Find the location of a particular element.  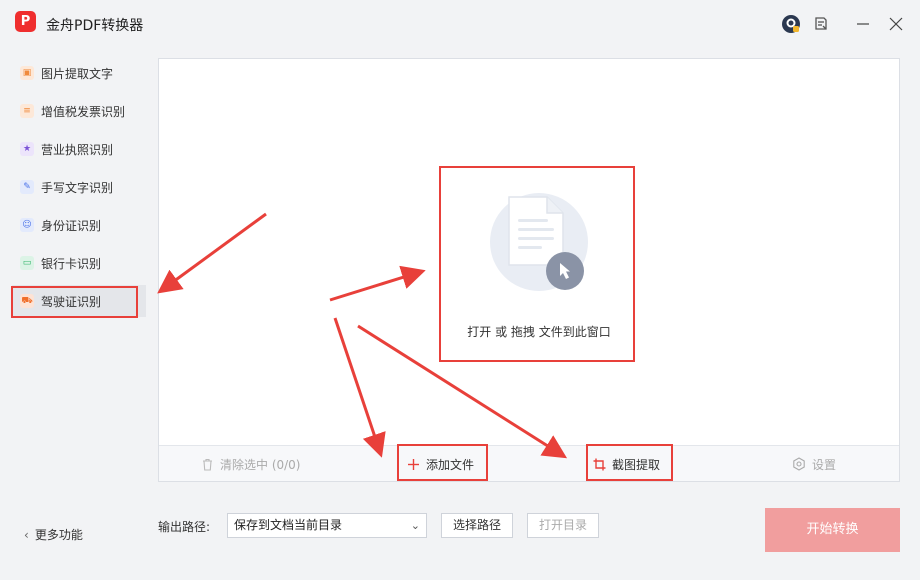

minimize-icon is located at coordinates (863, 24).